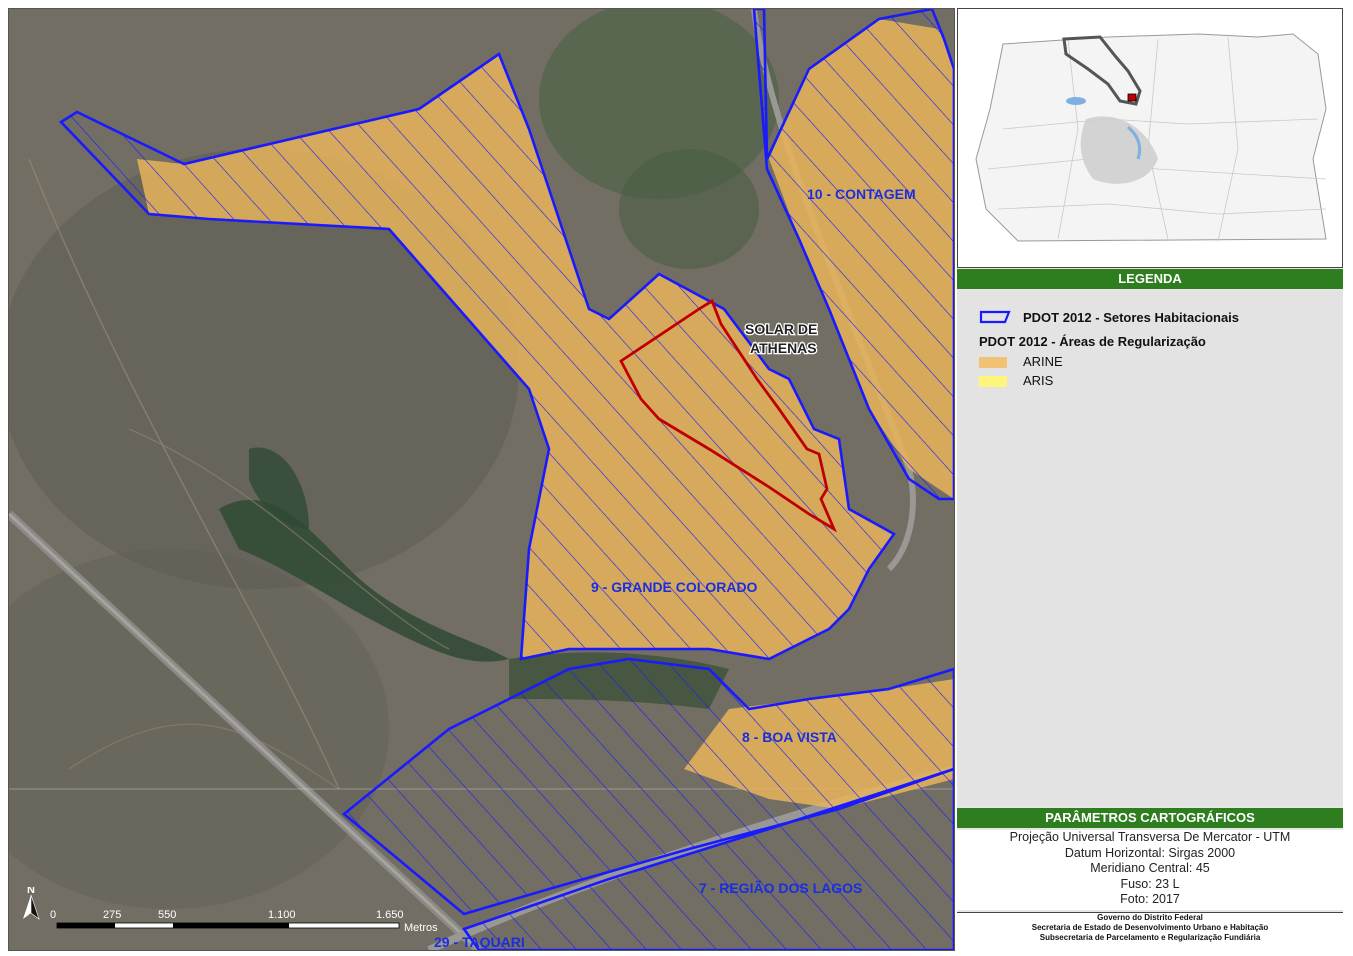 The image size is (1353, 956). What do you see at coordinates (993, 381) in the screenshot?
I see `aris-swatch-icon` at bounding box center [993, 381].